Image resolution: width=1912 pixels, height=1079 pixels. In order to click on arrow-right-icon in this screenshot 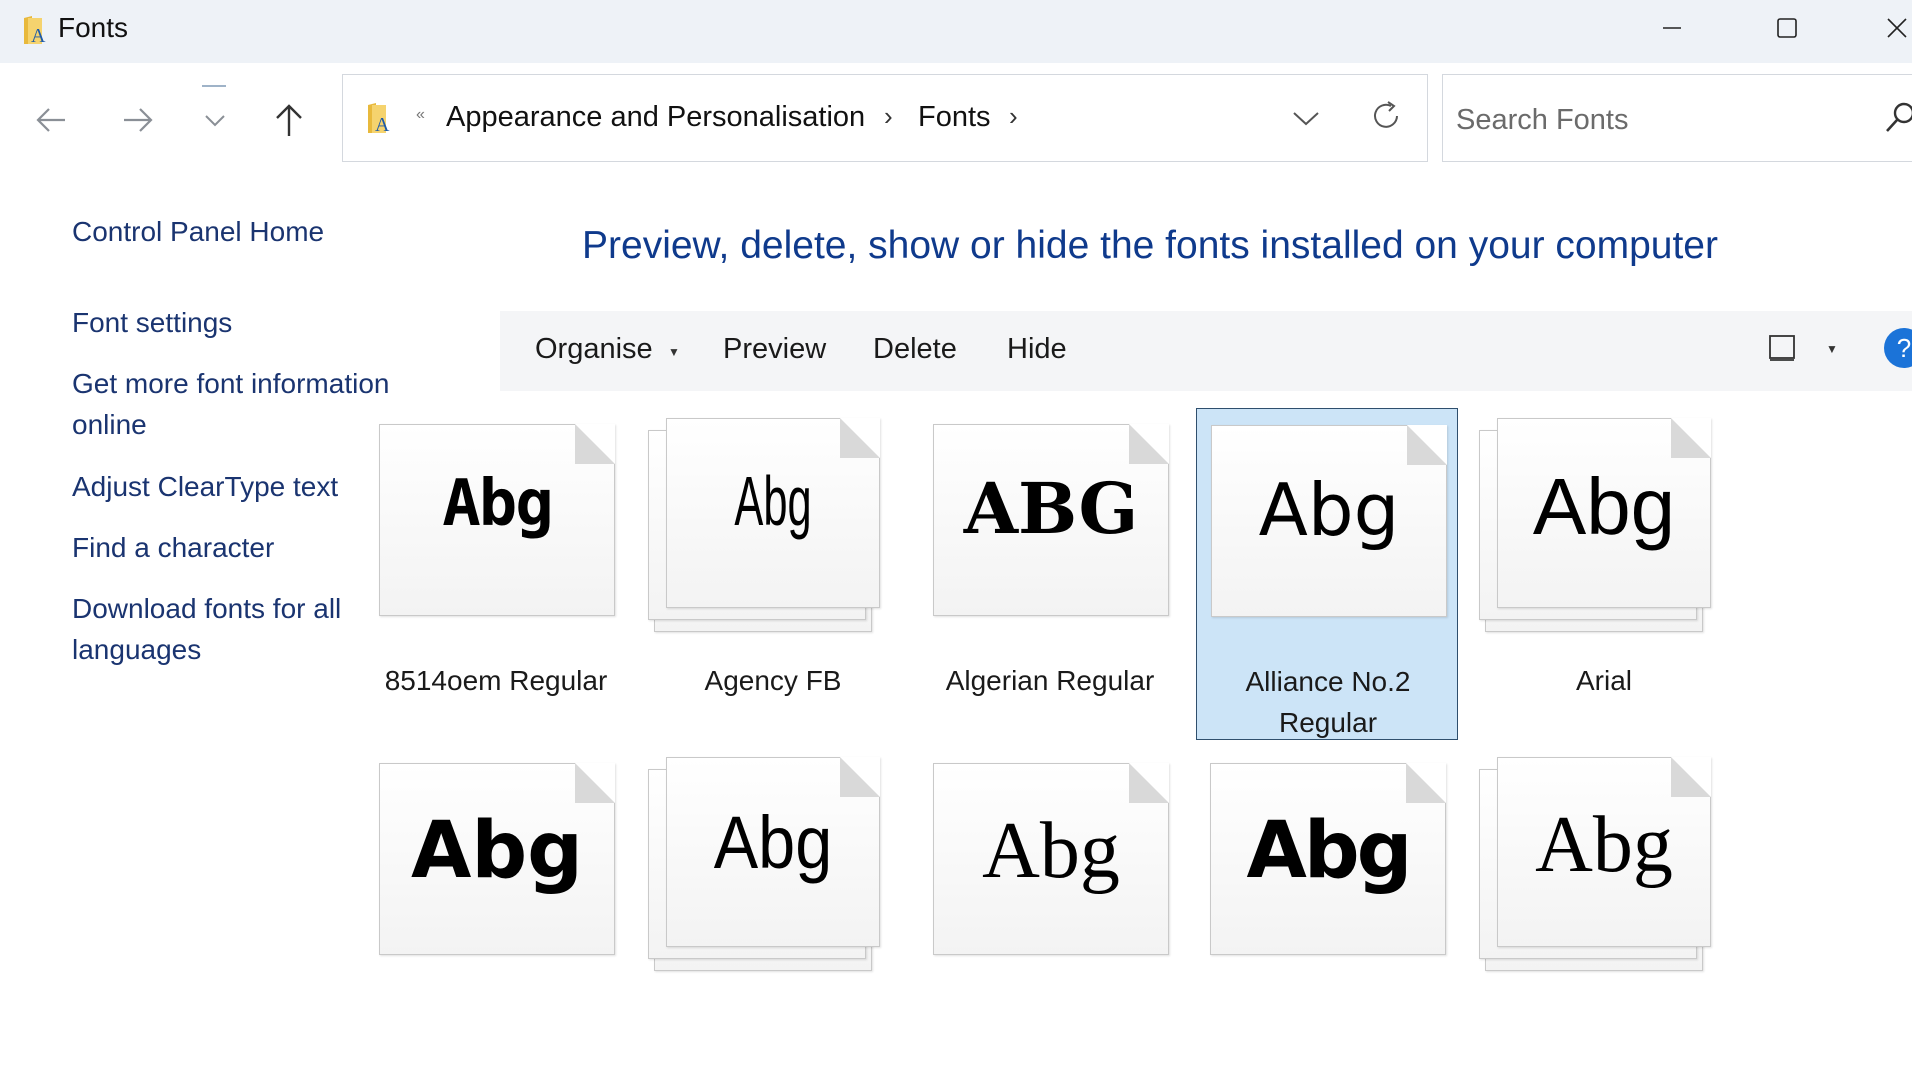, I will do `click(138, 120)`.